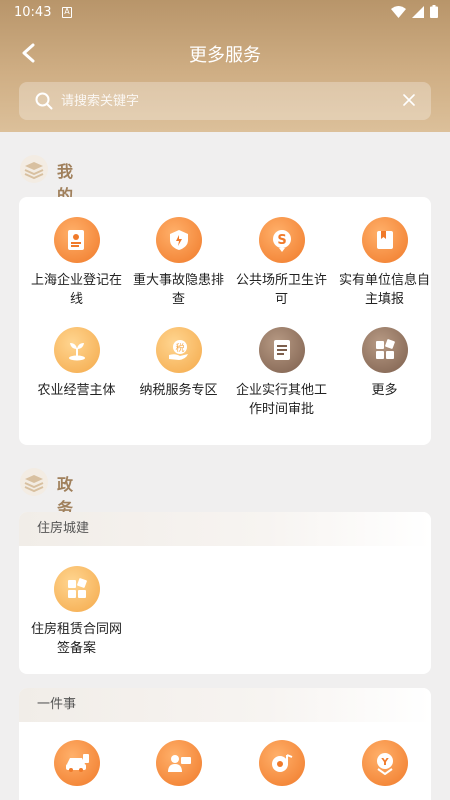 The width and height of the screenshot is (450, 800). I want to click on system-icons, so click(414, 11).